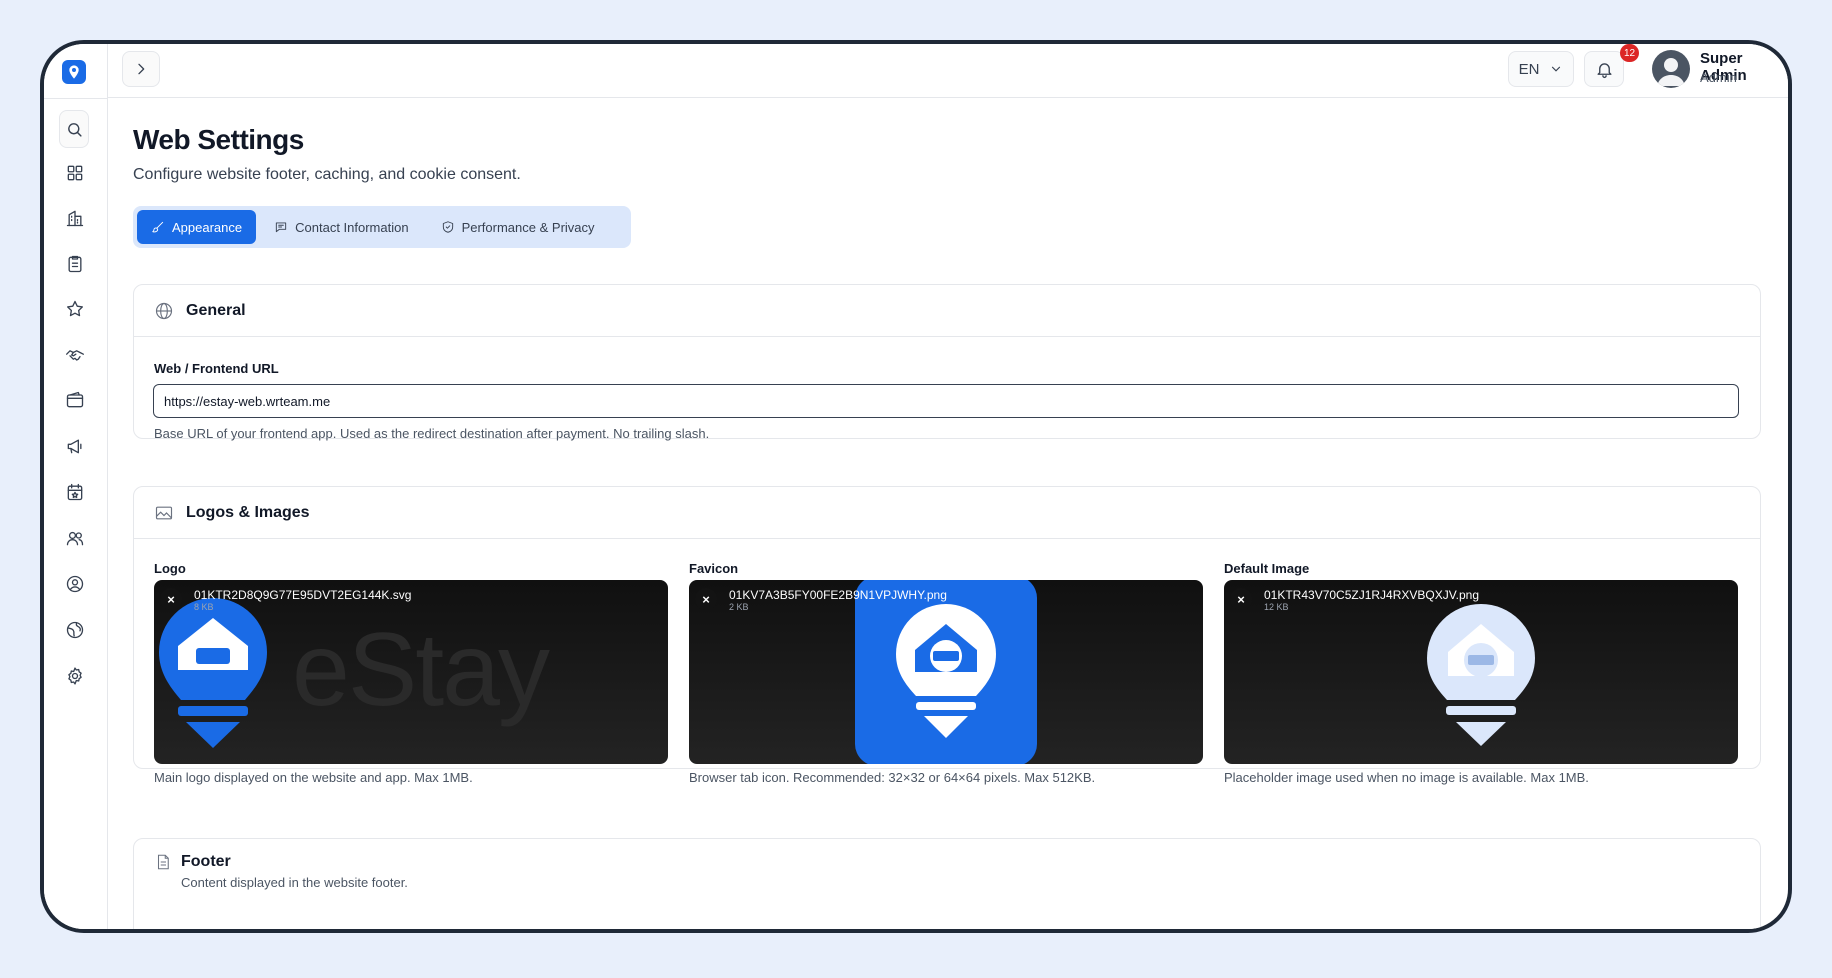 Image resolution: width=1832 pixels, height=978 pixels. Describe the element at coordinates (213, 673) in the screenshot. I see `estay-pin-logo-image` at that location.